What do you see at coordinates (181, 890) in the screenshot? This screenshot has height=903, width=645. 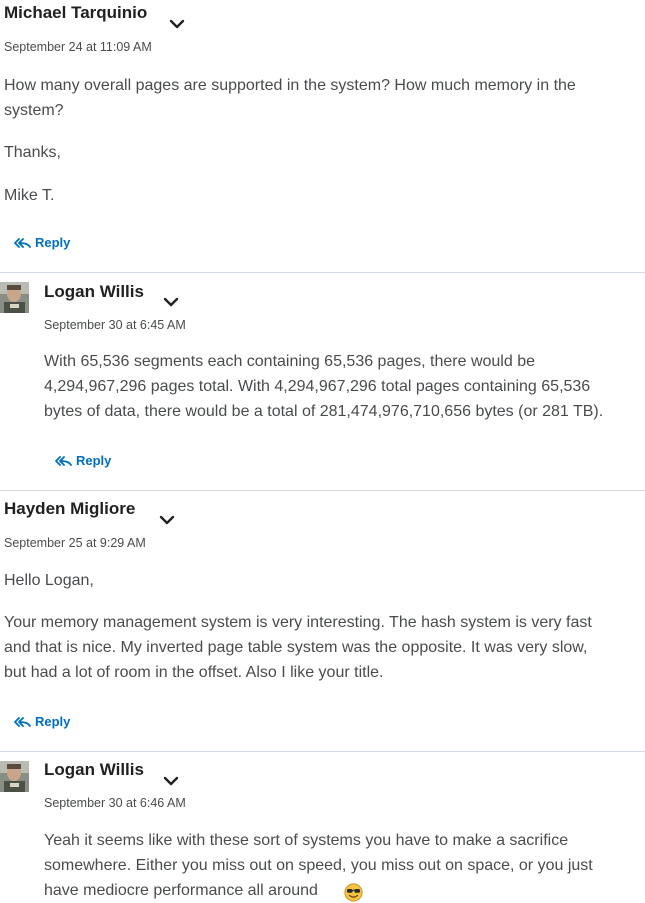 I see `post-body-line: have mediocre performance all around` at bounding box center [181, 890].